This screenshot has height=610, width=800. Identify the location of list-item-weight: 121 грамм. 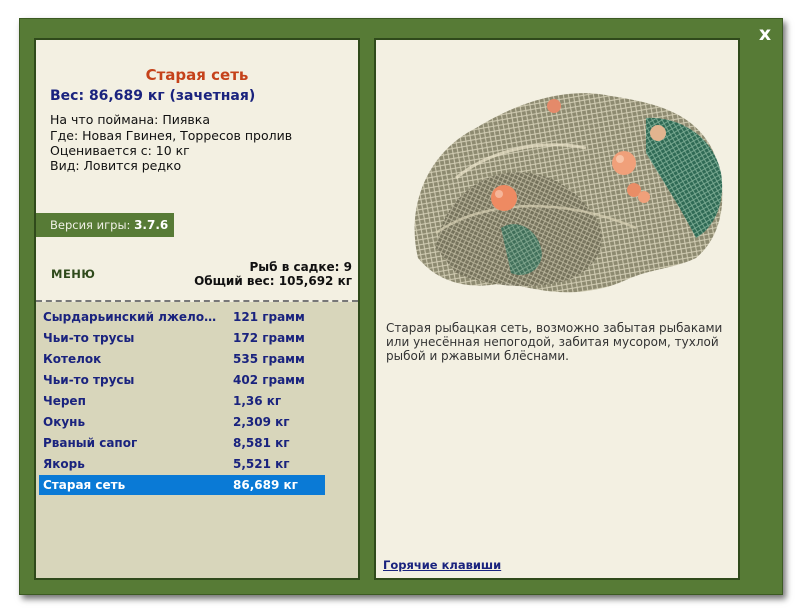
(269, 317).